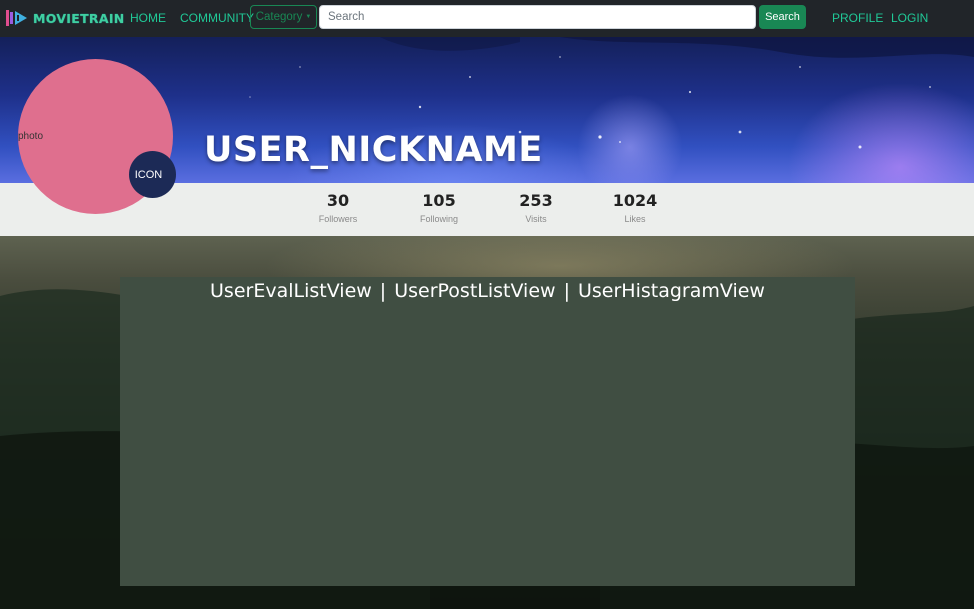 This screenshot has width=974, height=609. I want to click on stat-value: 105, so click(439, 200).